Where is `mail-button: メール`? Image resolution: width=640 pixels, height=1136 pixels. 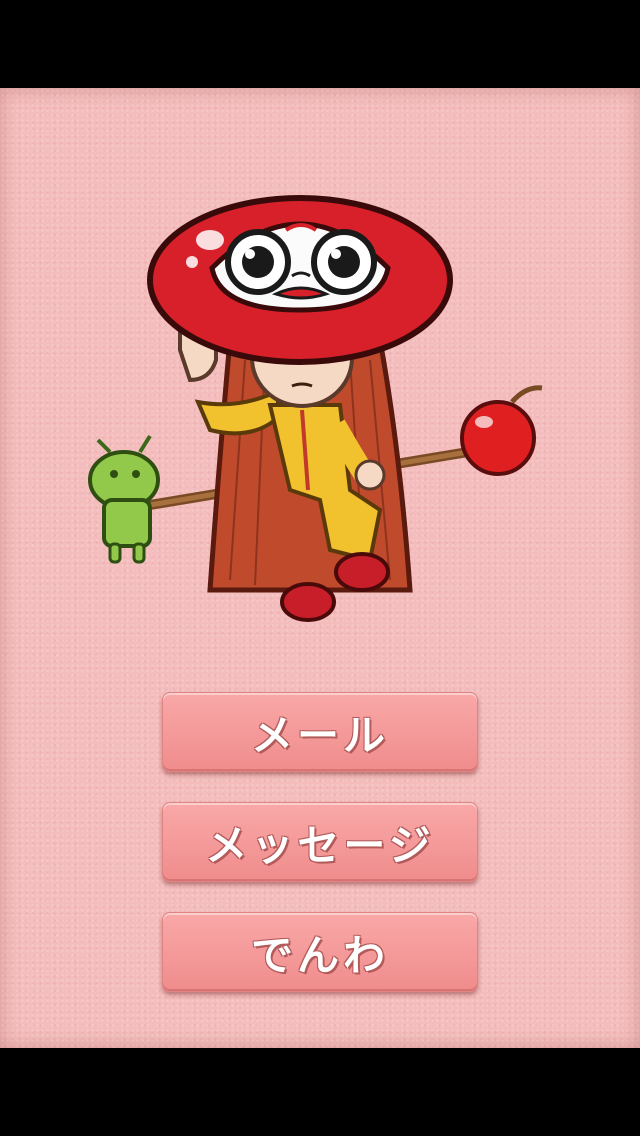 mail-button: メール is located at coordinates (320, 732).